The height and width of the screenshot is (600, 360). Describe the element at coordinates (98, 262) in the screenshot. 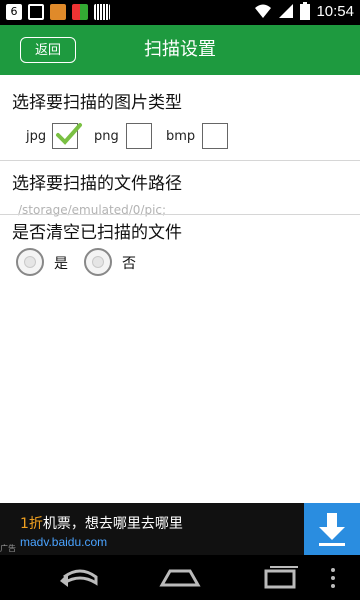

I see `no-radio` at that location.